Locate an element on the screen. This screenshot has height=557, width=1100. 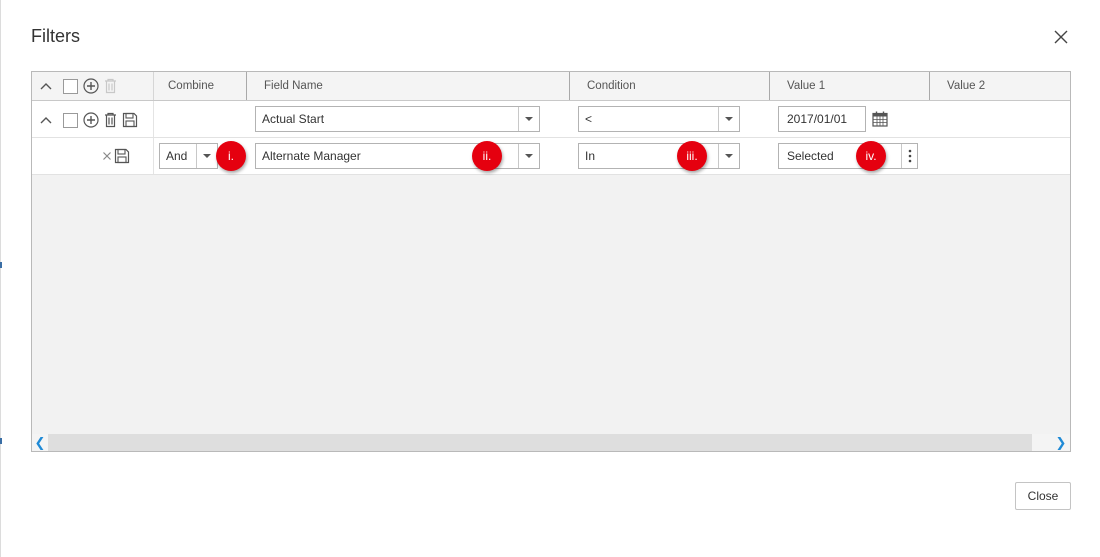
select-all-checkbox is located at coordinates (70, 86).